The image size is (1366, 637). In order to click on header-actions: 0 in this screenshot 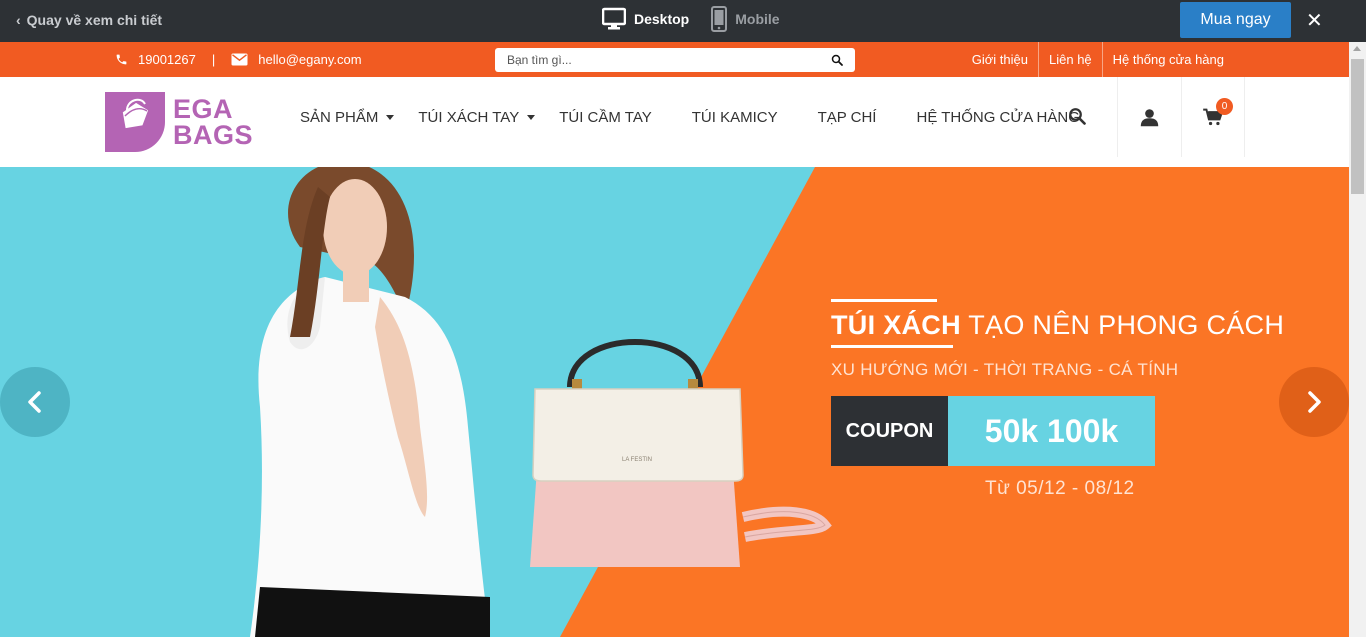, I will do `click(1181, 117)`.